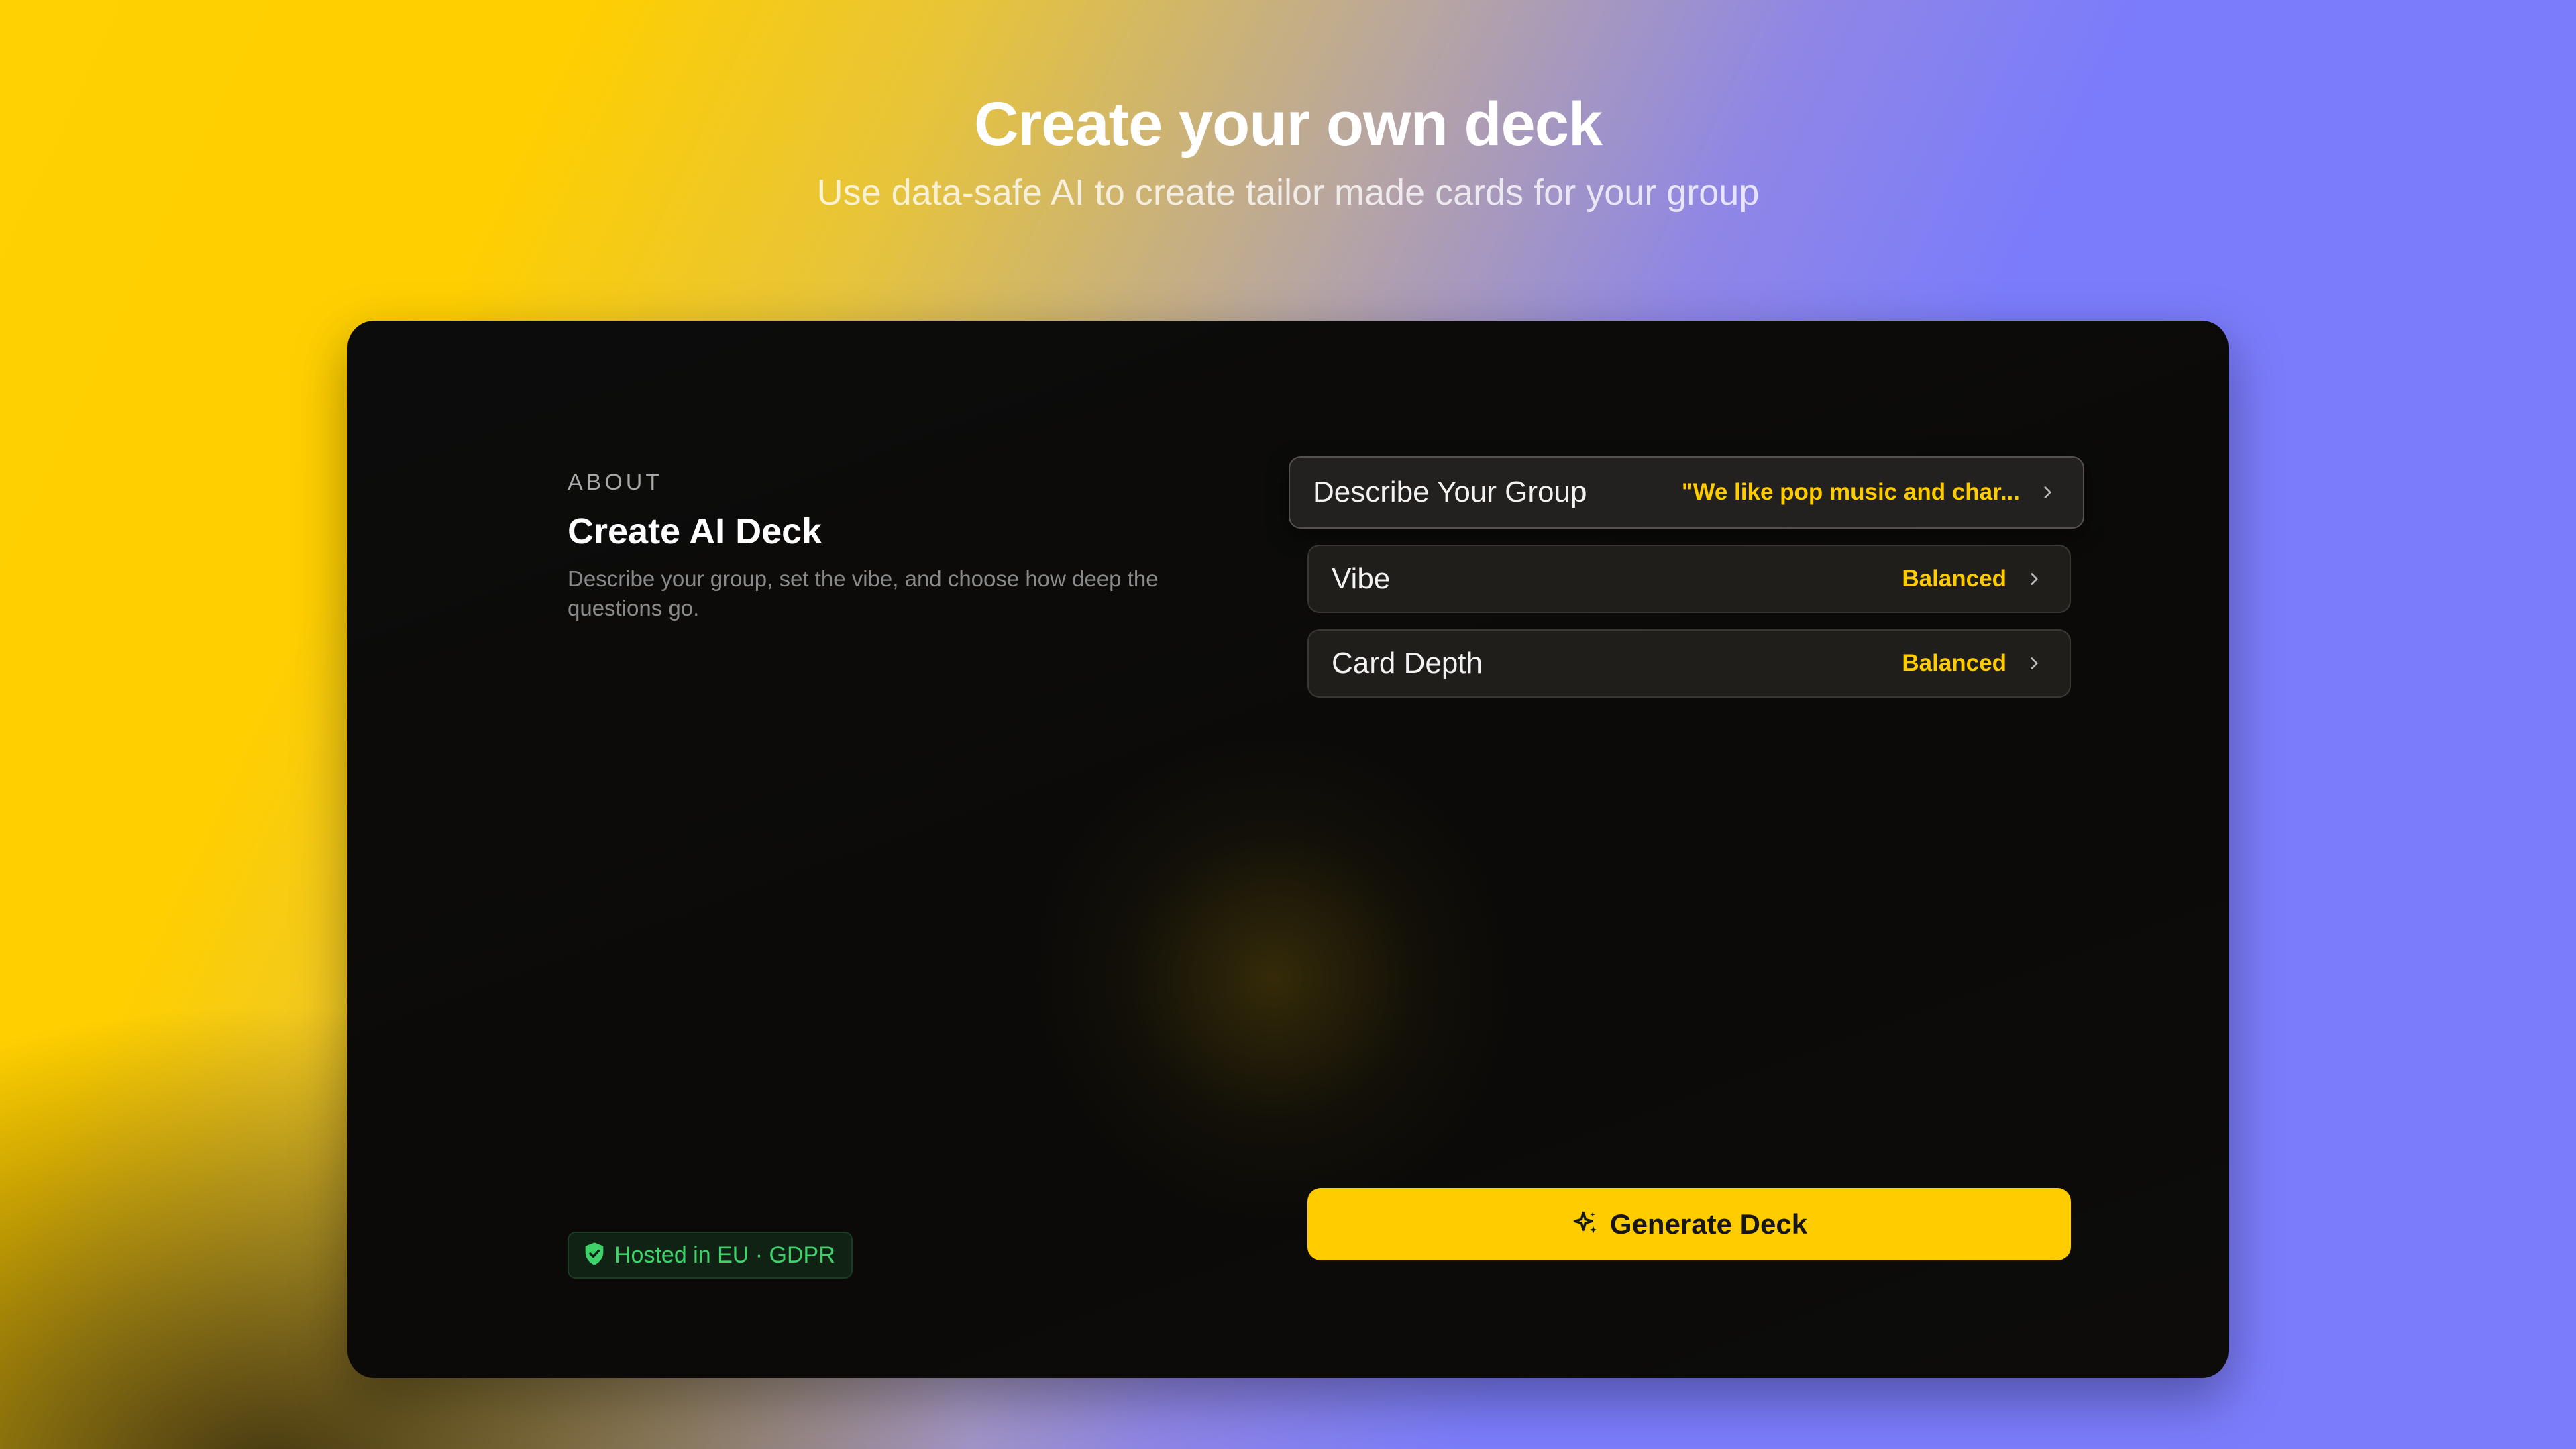 This screenshot has height=1449, width=2576. I want to click on about-title: Create AI Deck, so click(695, 531).